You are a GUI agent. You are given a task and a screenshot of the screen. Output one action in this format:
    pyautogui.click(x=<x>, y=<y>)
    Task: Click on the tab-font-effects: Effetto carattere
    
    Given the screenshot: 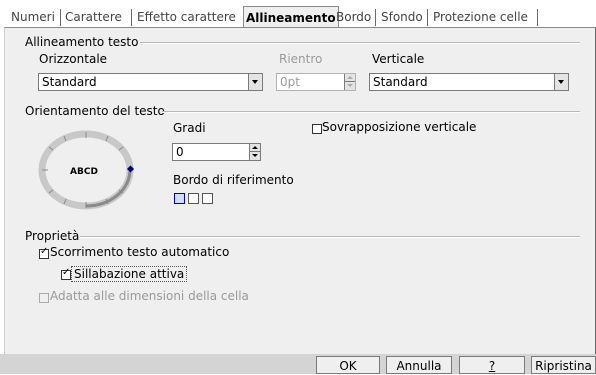 What is the action you would take?
    pyautogui.click(x=186, y=17)
    